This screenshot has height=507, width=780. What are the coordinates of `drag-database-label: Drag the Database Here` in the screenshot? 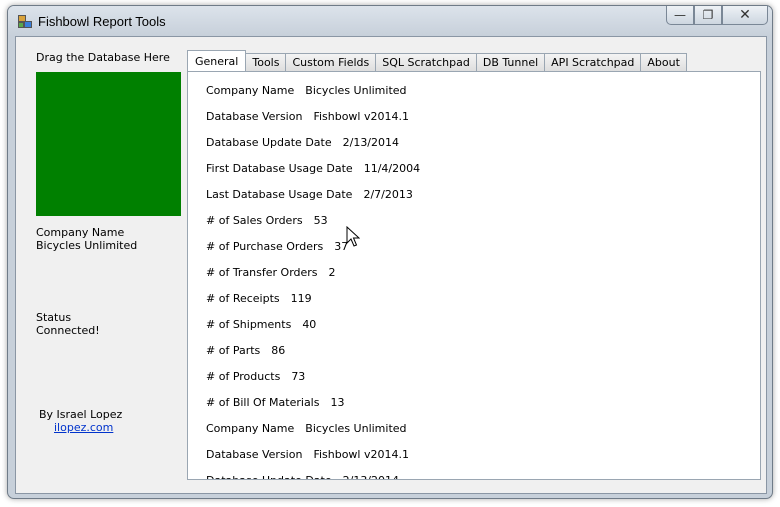 It's located at (103, 57).